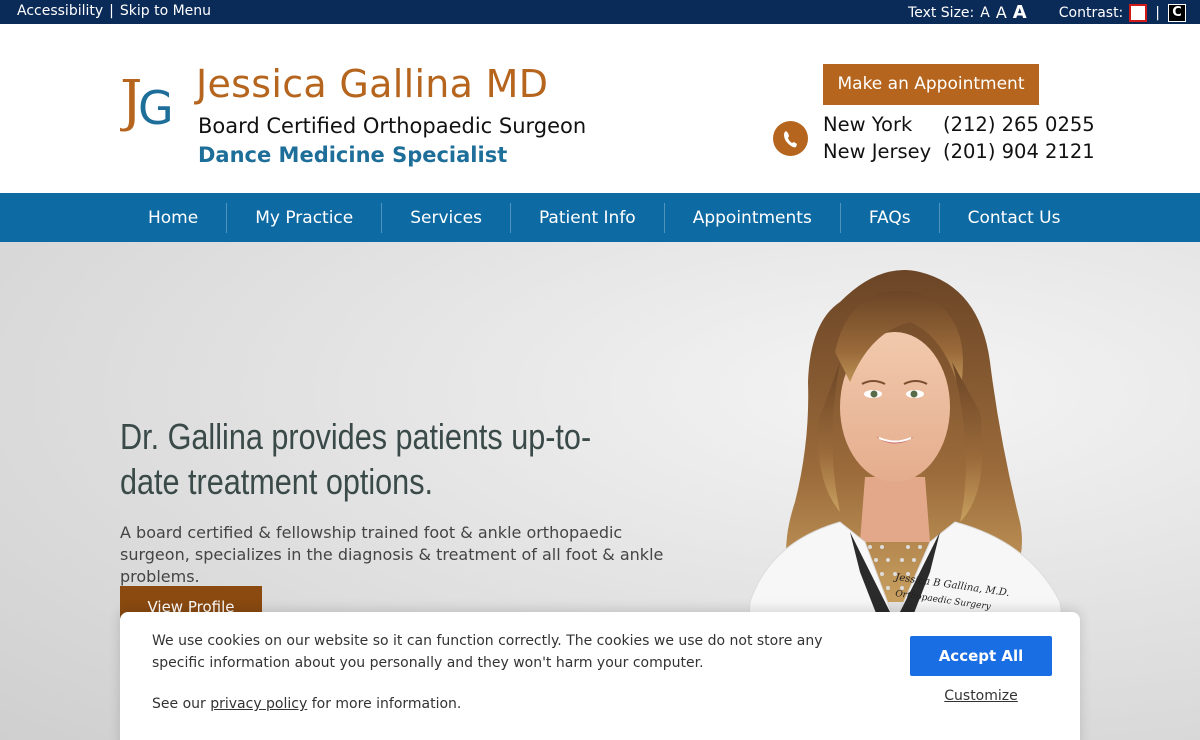  Describe the element at coordinates (60, 11) in the screenshot. I see `accessibility-link: Accessibility` at that location.